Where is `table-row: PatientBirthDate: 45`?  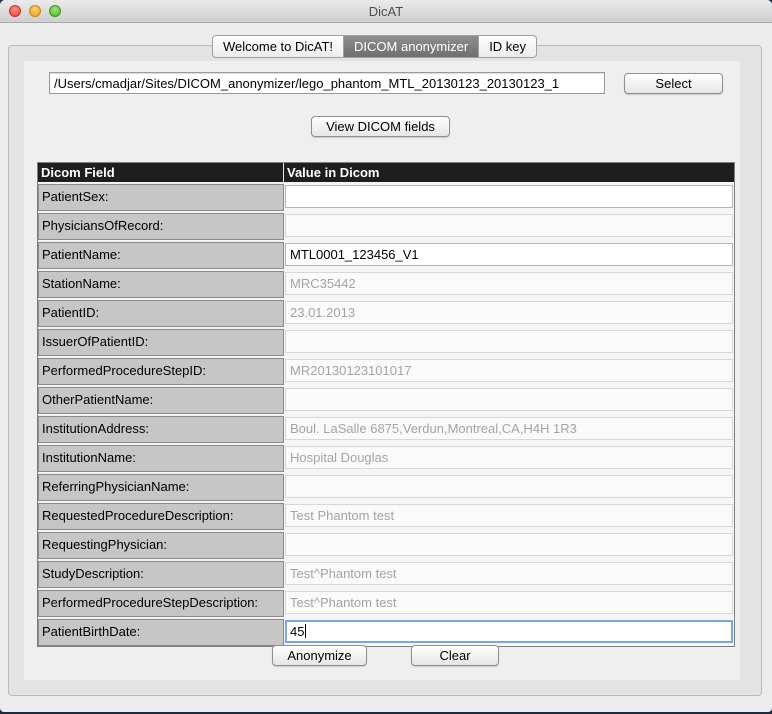
table-row: PatientBirthDate: 45 is located at coordinates (386, 631).